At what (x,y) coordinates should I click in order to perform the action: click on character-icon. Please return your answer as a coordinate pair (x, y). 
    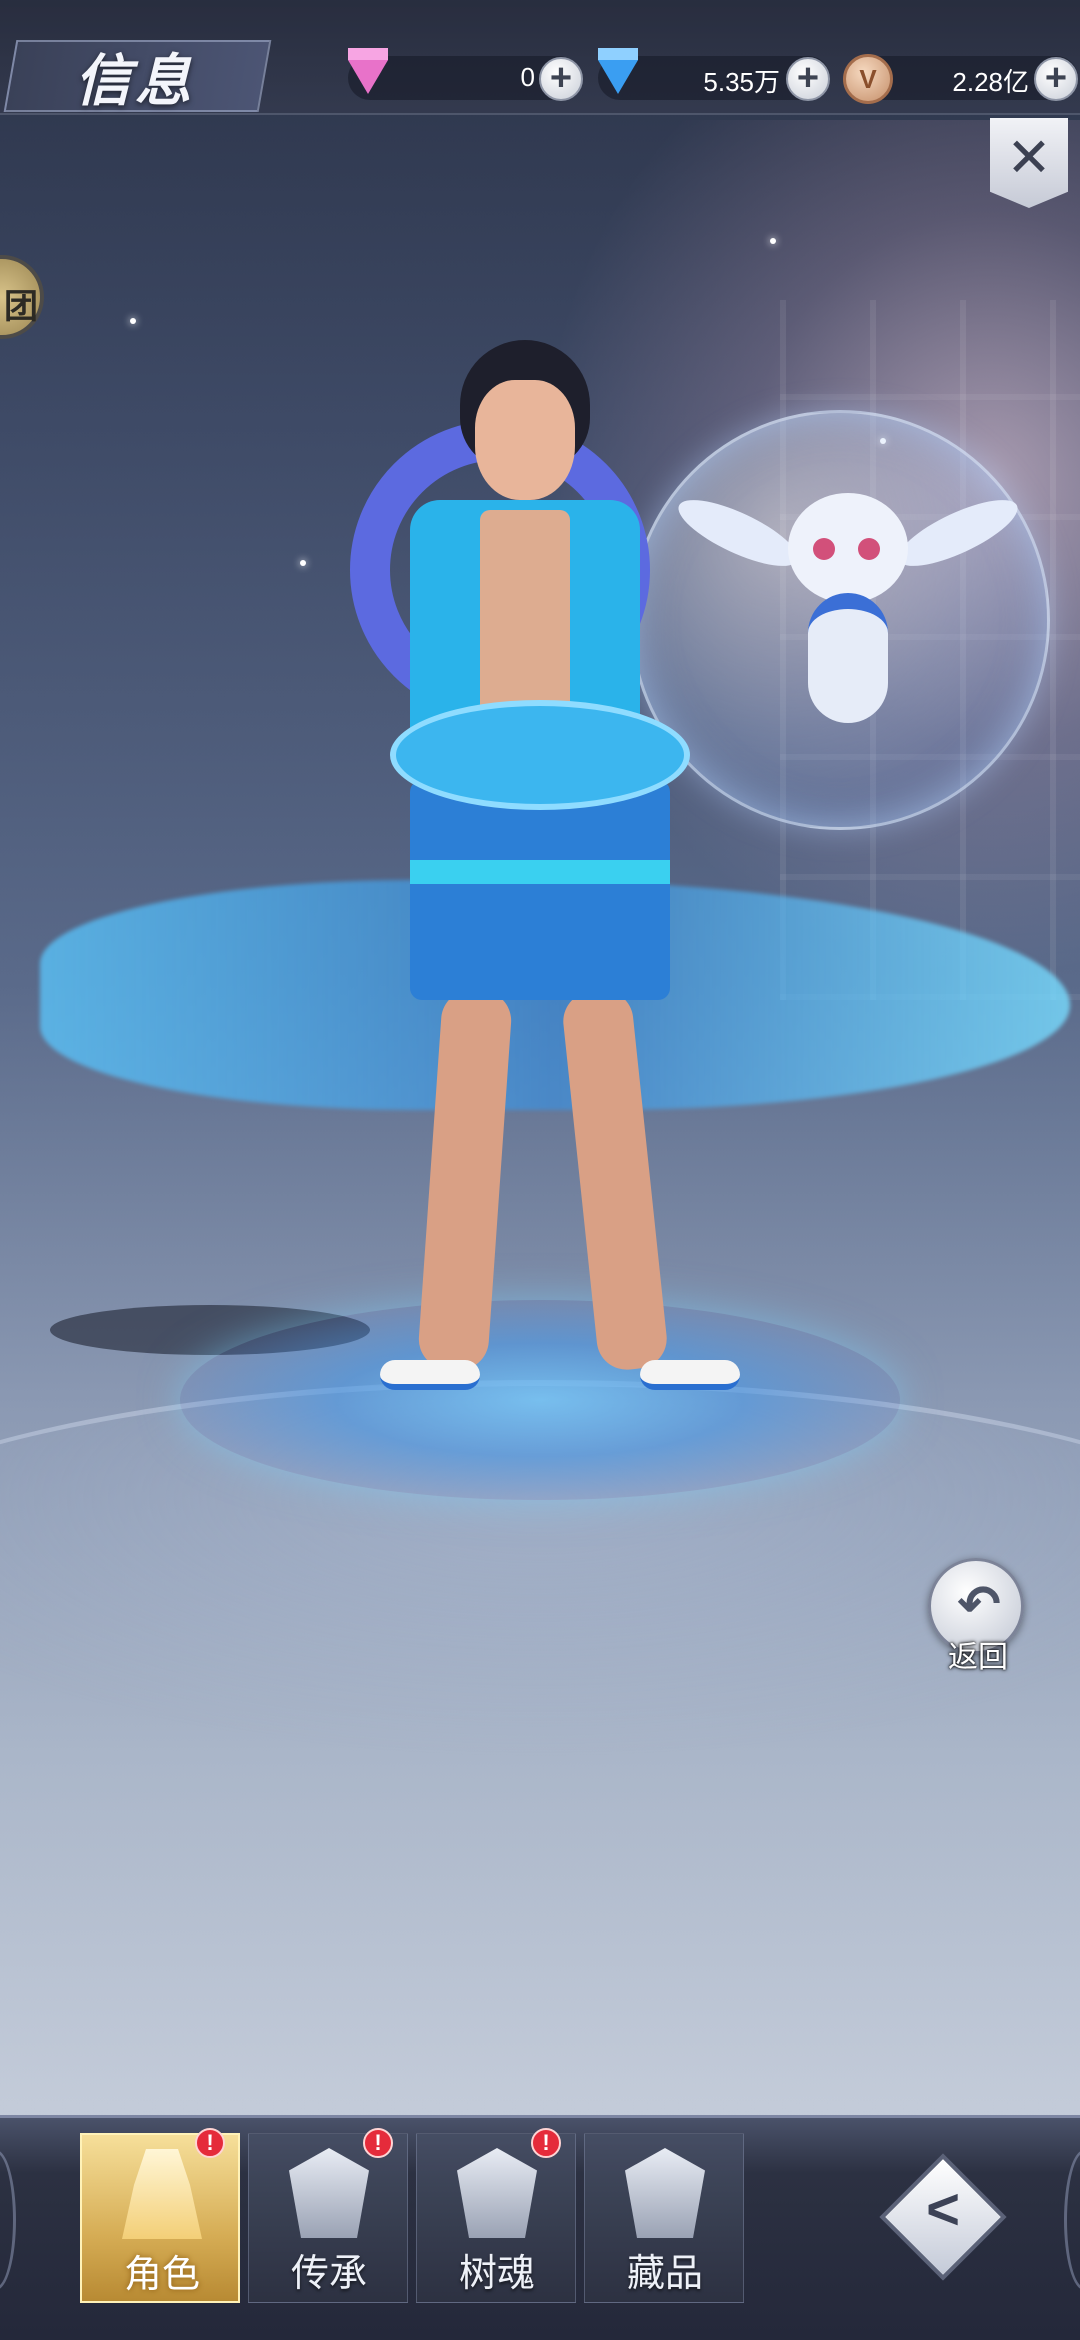
    Looking at the image, I should click on (162, 2194).